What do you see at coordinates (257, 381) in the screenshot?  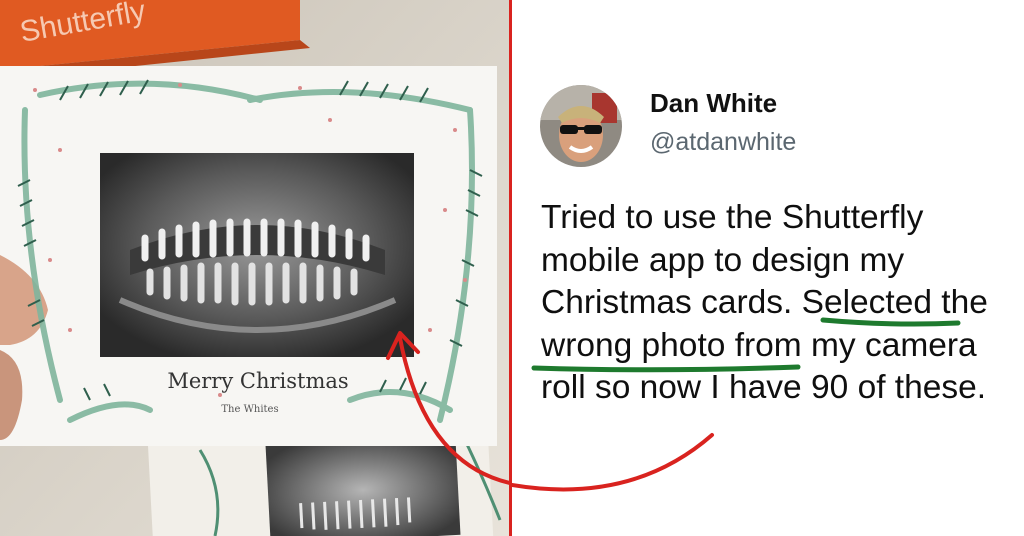 I see `card-greeting: Merry Christmas` at bounding box center [257, 381].